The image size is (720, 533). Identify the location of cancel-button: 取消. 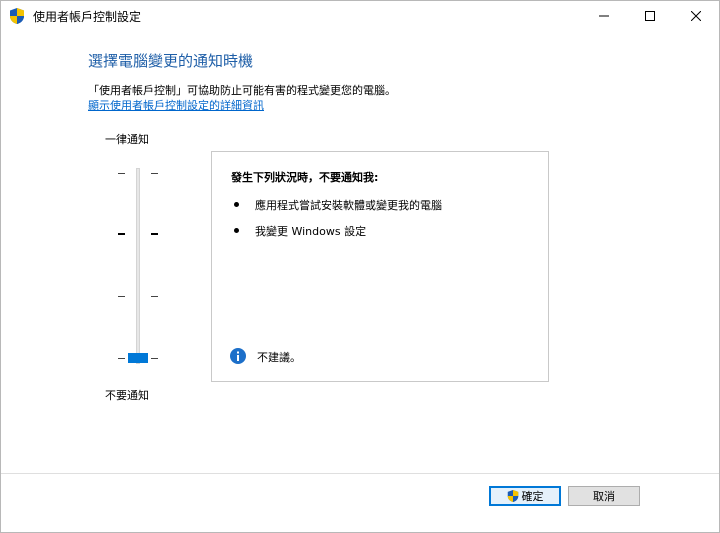
(604, 496).